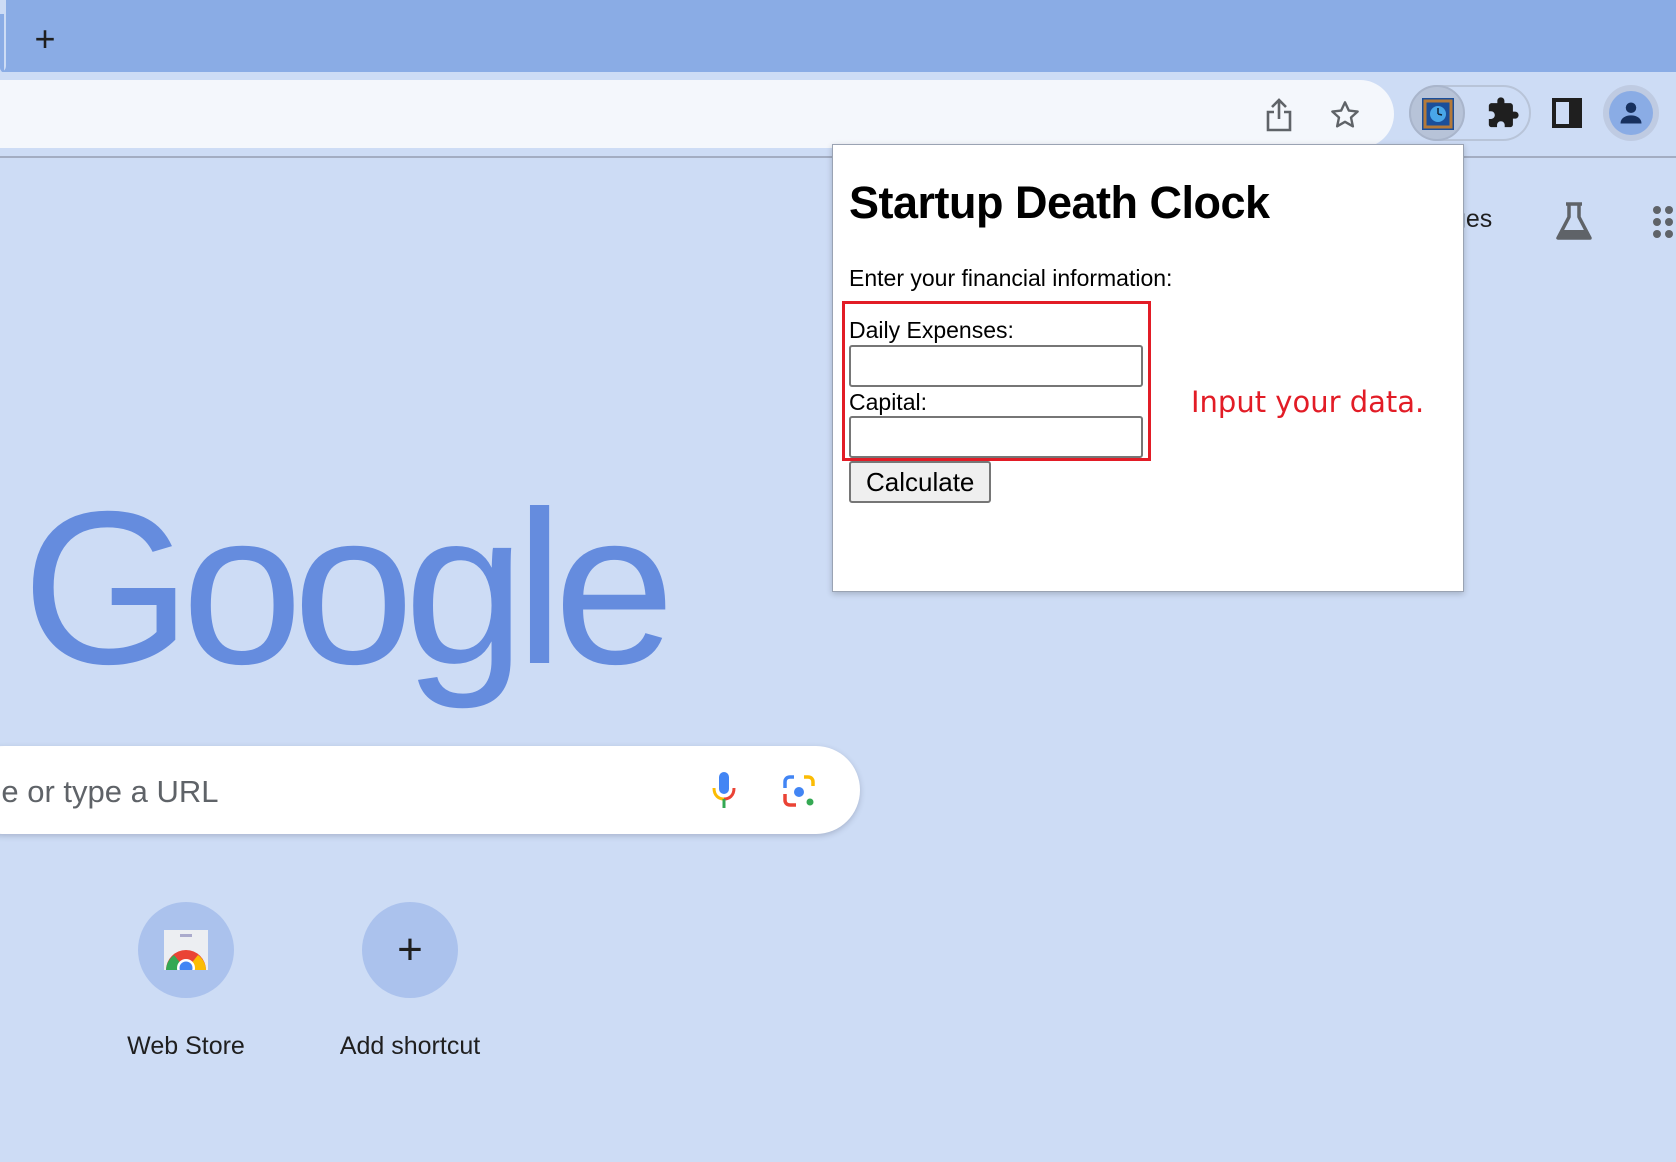  Describe the element at coordinates (430, 790) in the screenshot. I see `ntp-search-box: ogle or type a URL` at that location.